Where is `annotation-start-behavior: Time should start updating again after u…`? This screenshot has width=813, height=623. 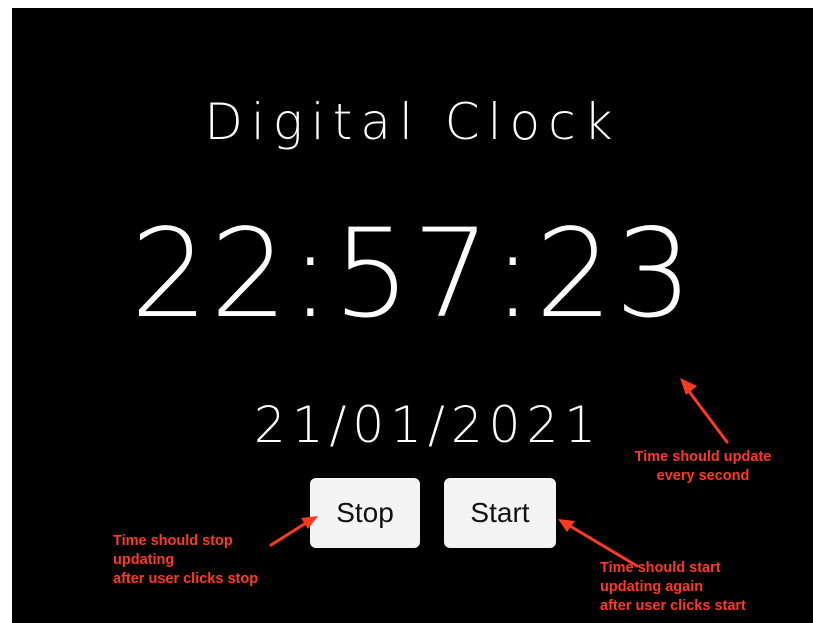 annotation-start-behavior: Time should start updating again after u… is located at coordinates (673, 587).